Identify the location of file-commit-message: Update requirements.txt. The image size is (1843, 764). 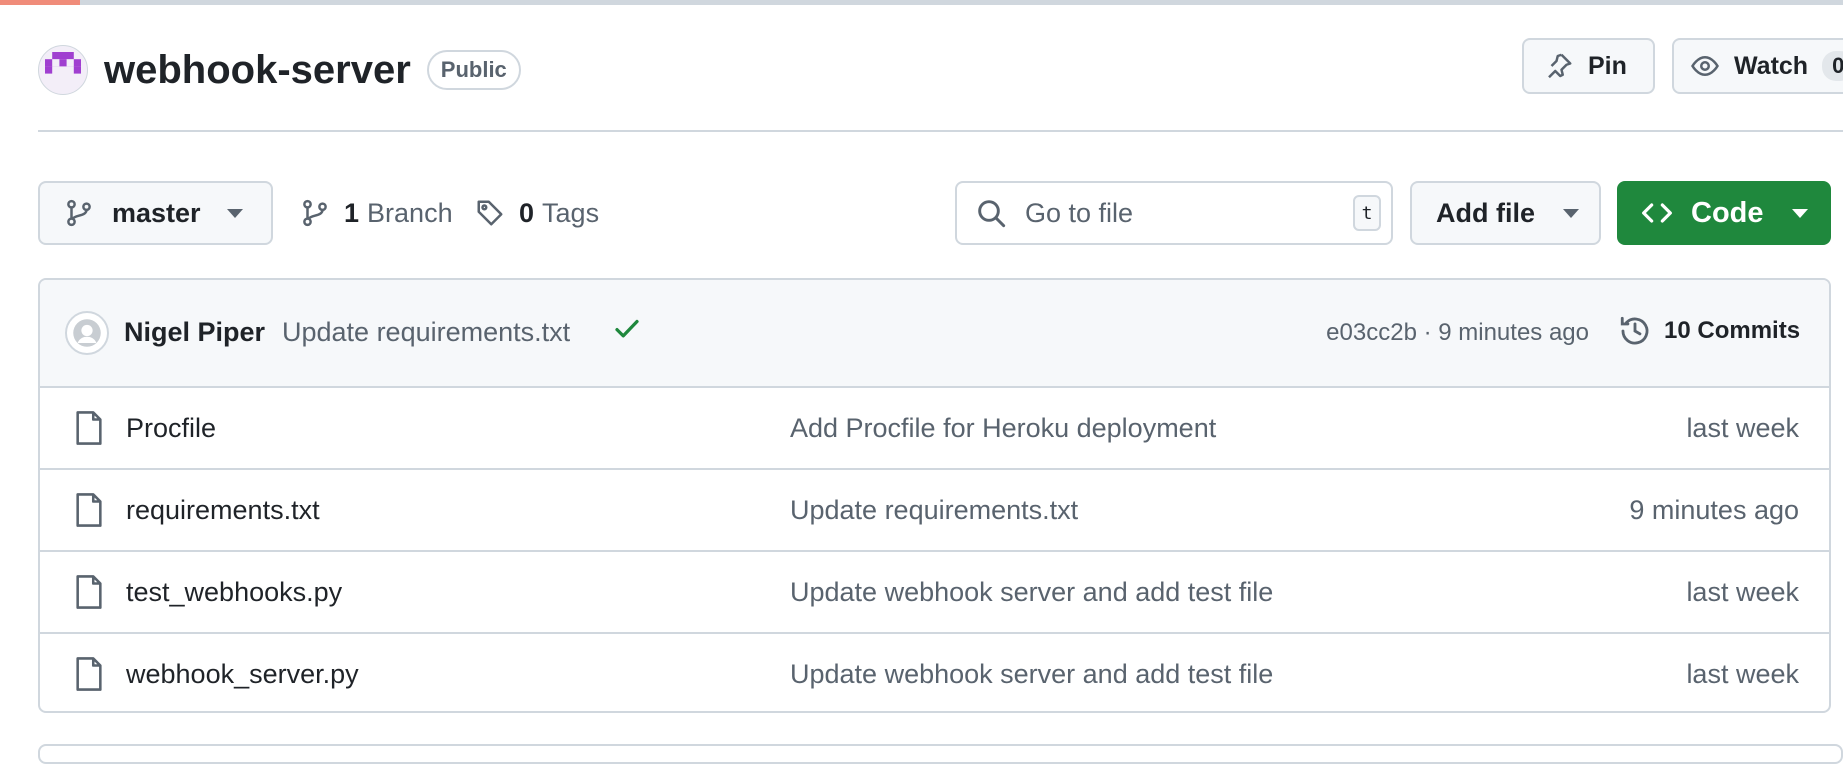
(934, 510).